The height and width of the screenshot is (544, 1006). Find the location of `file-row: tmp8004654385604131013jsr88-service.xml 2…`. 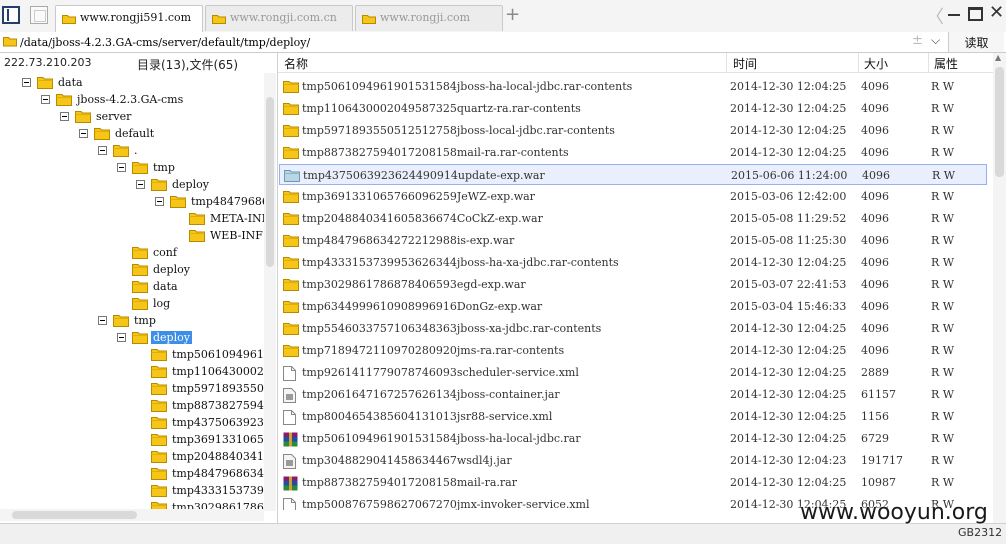

file-row: tmp8004654385604131013jsr88-service.xml 2… is located at coordinates (633, 416).